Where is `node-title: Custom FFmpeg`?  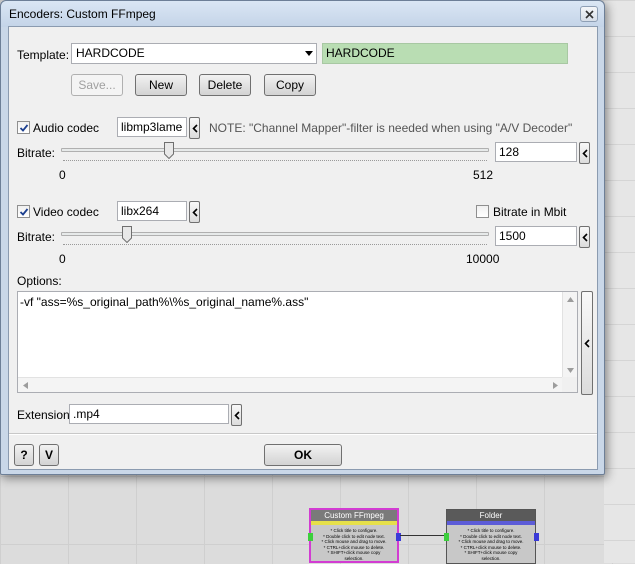 node-title: Custom FFmpeg is located at coordinates (354, 515).